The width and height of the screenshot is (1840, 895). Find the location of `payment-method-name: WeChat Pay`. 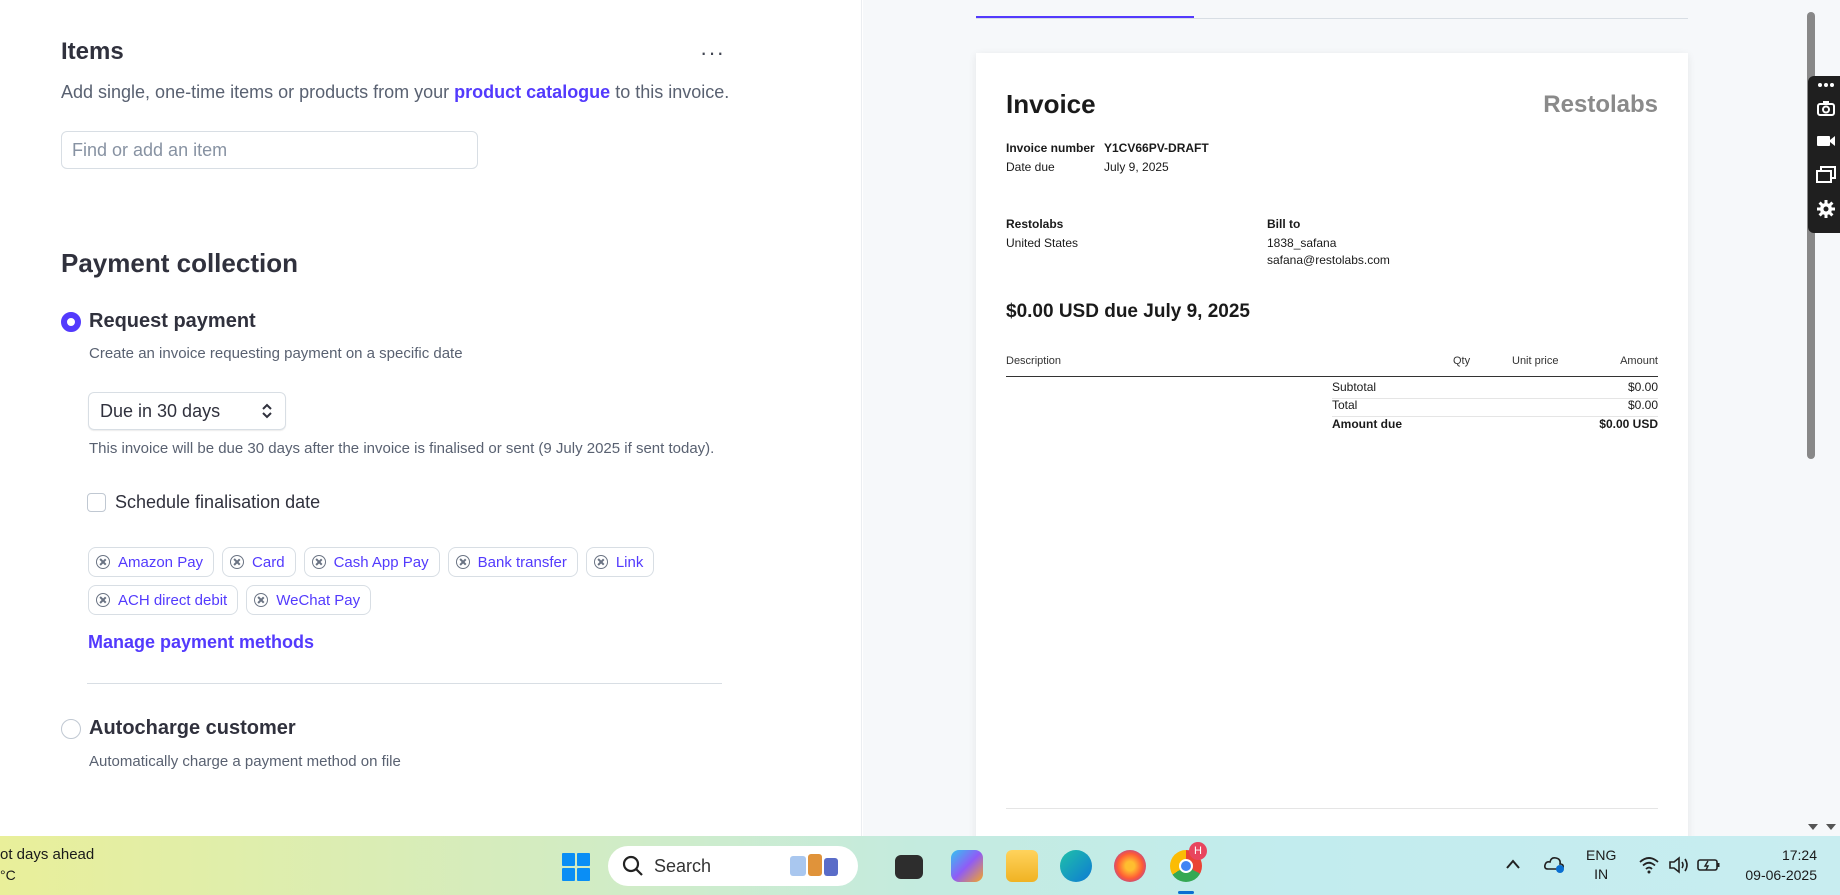

payment-method-name: WeChat Pay is located at coordinates (318, 600).